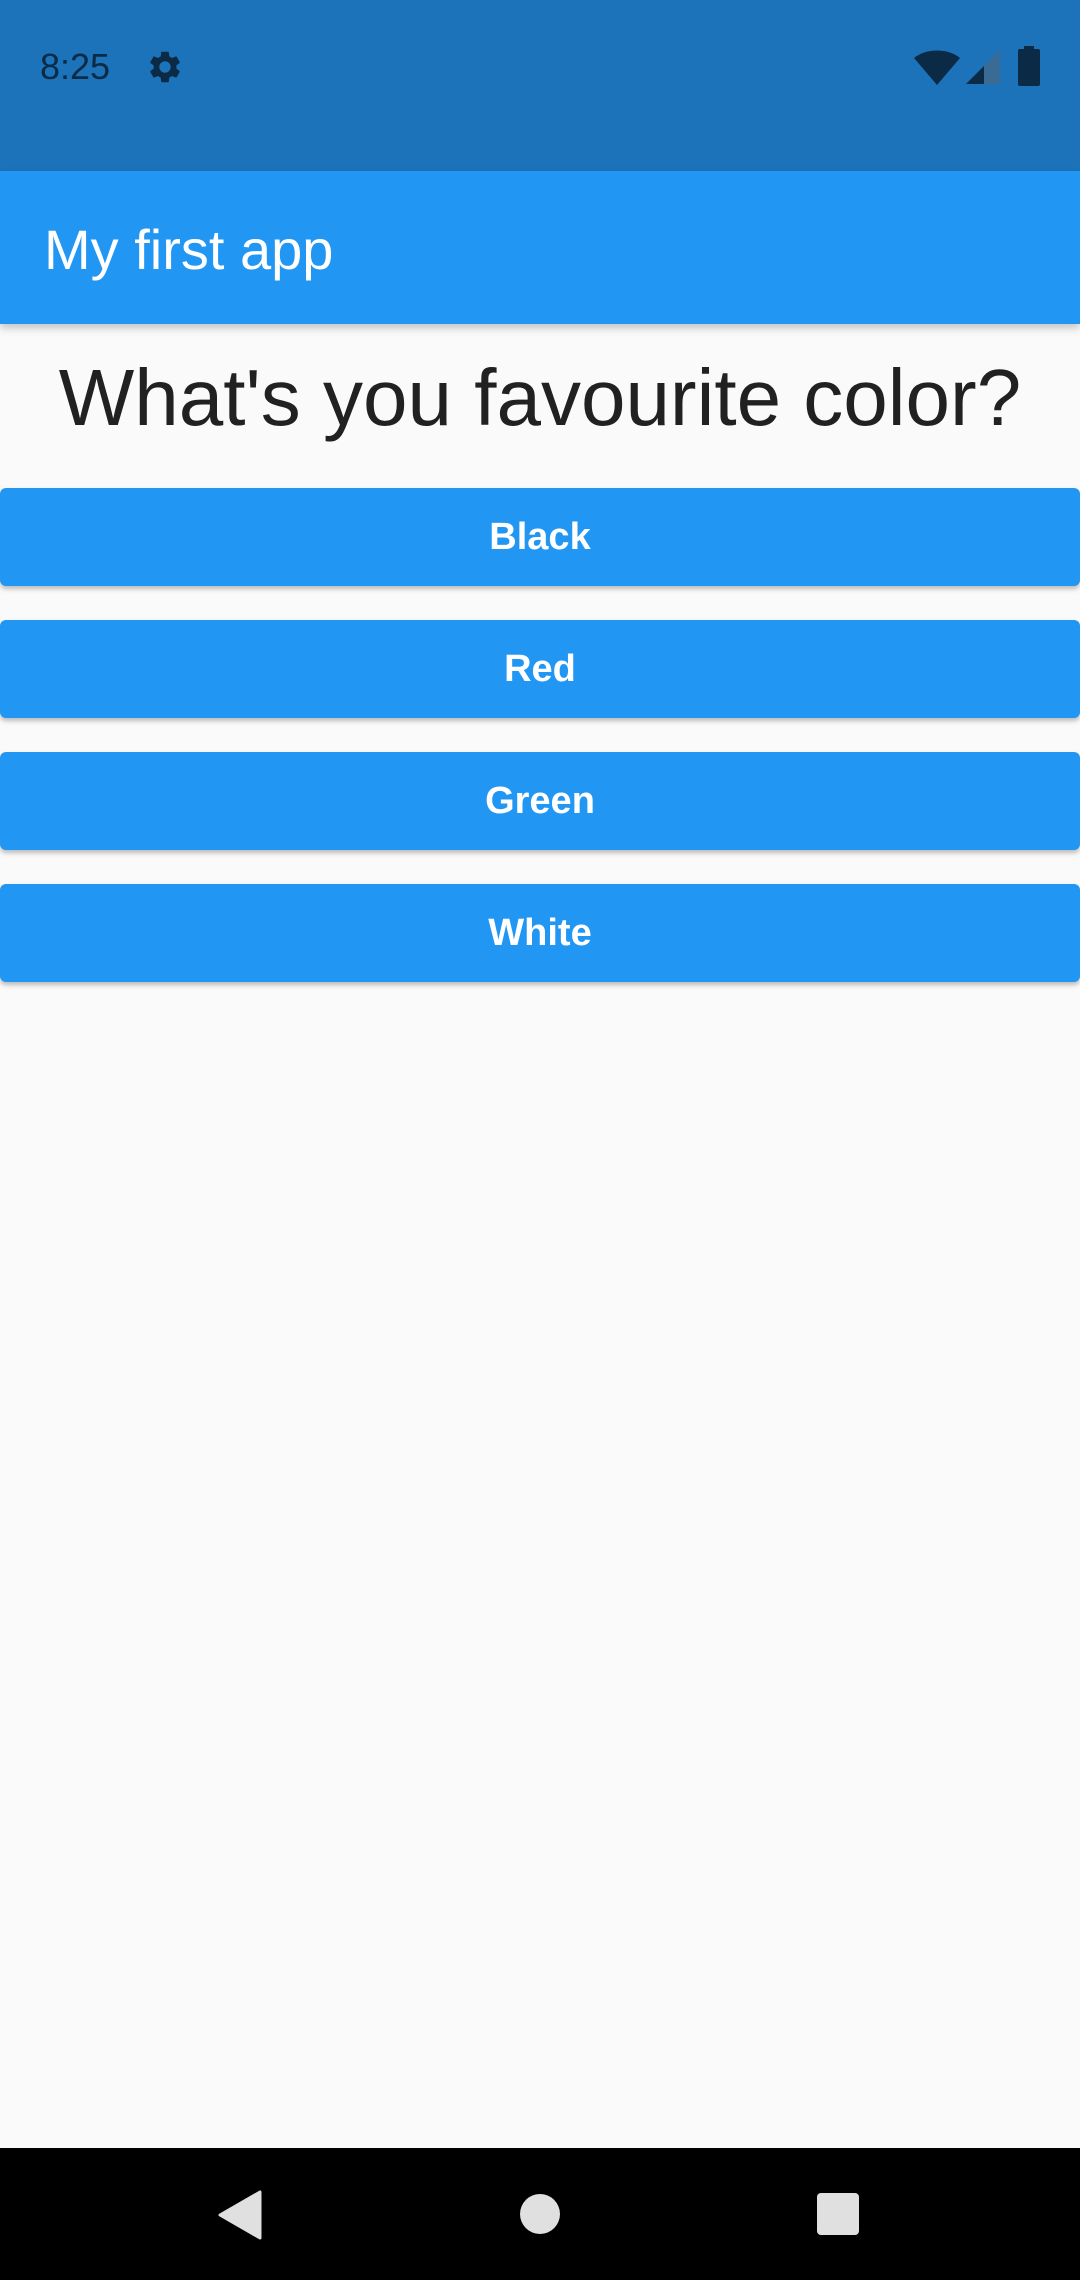 The image size is (1080, 2280). What do you see at coordinates (540, 397) in the screenshot?
I see `question-text: What's you favourite color?` at bounding box center [540, 397].